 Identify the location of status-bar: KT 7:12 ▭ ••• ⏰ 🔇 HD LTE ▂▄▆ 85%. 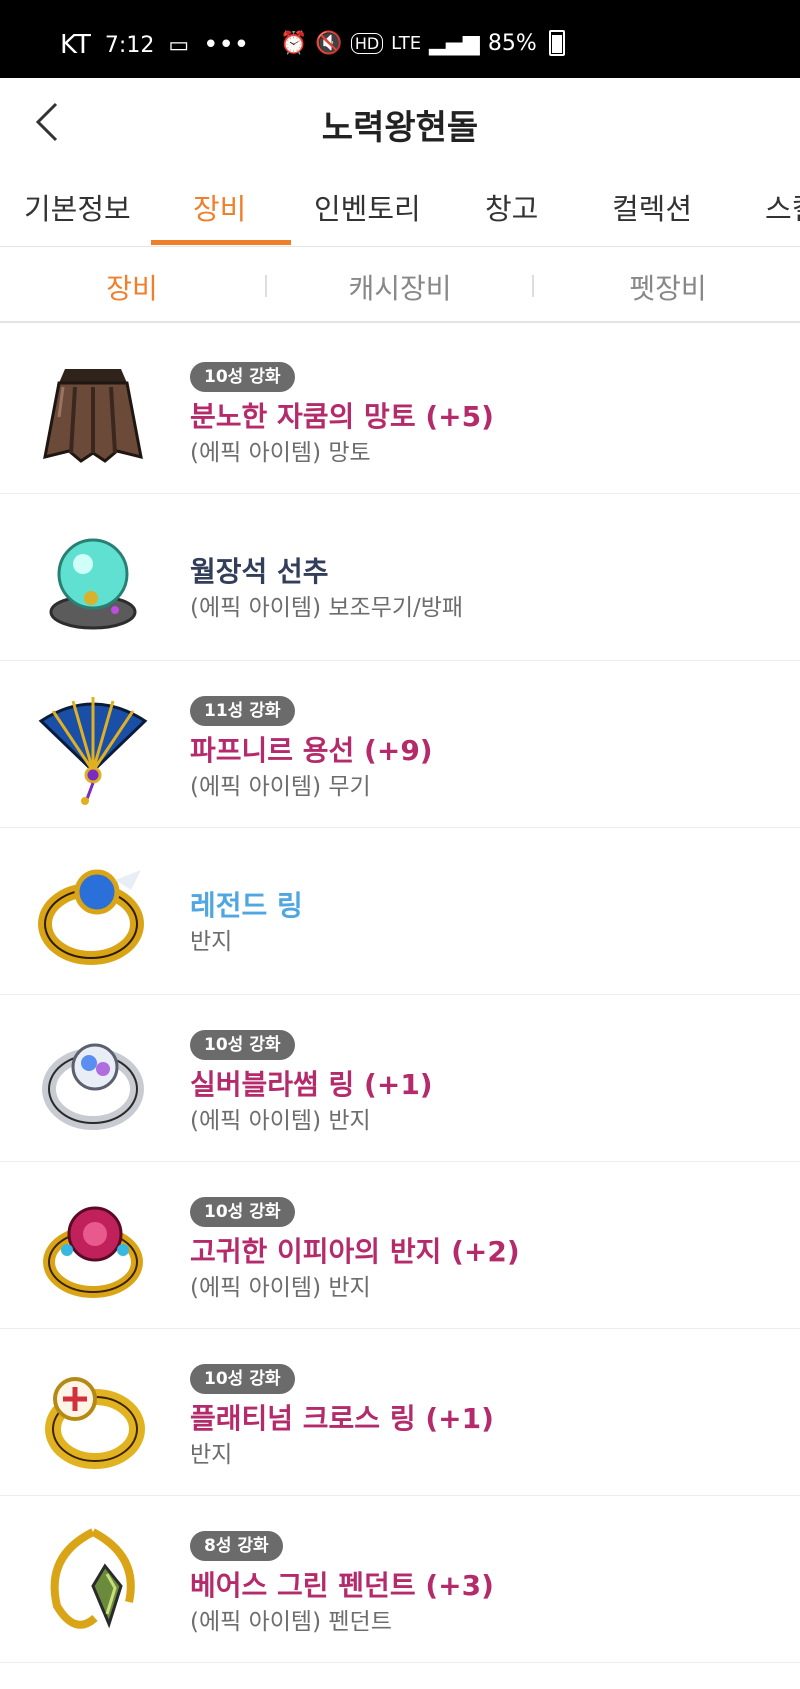
(400, 39).